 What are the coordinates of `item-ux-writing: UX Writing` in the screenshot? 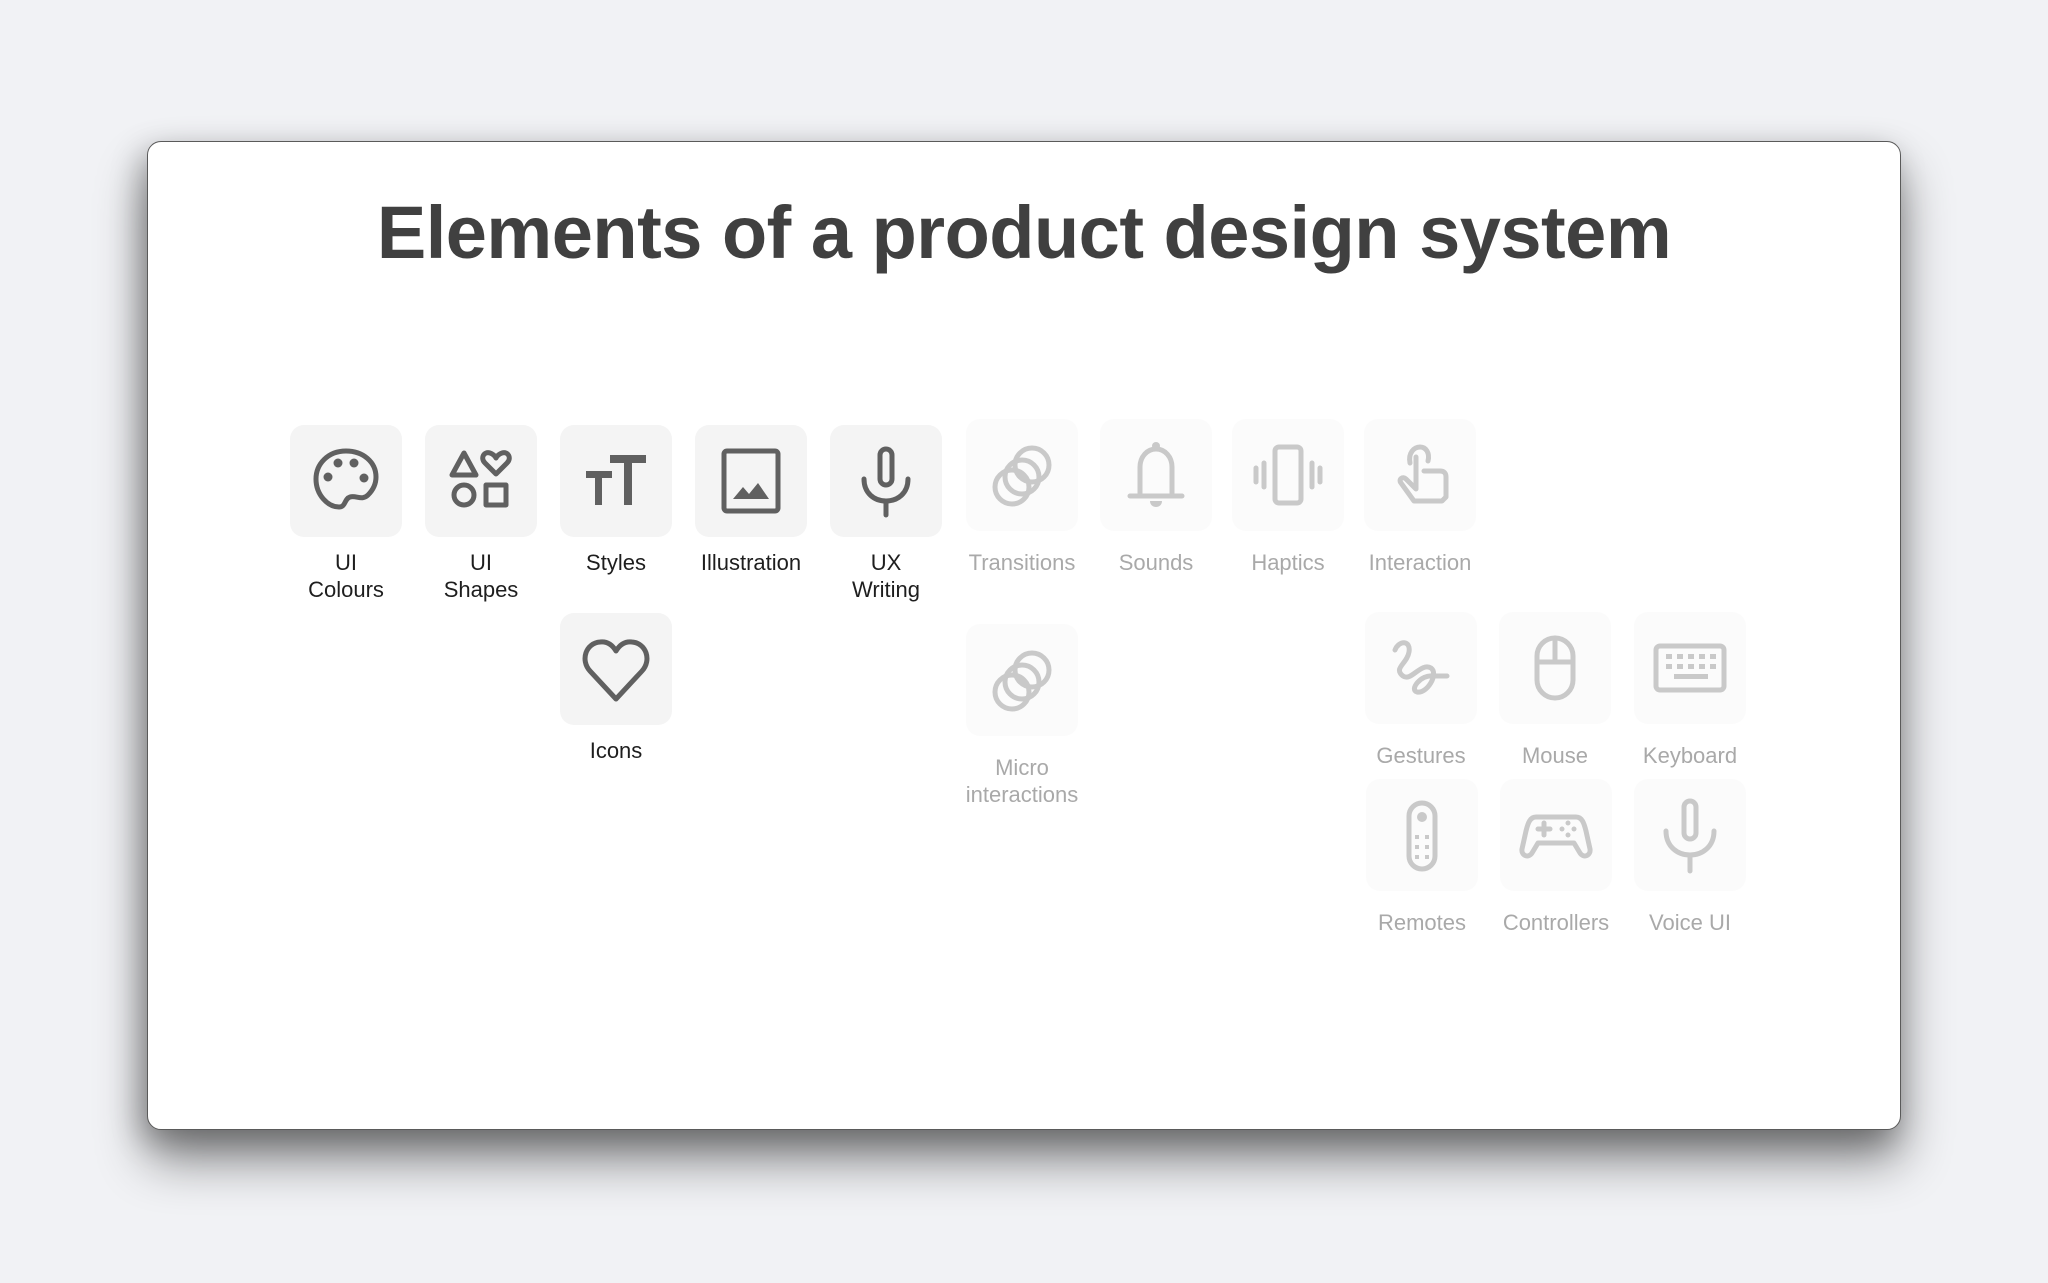 It's located at (886, 514).